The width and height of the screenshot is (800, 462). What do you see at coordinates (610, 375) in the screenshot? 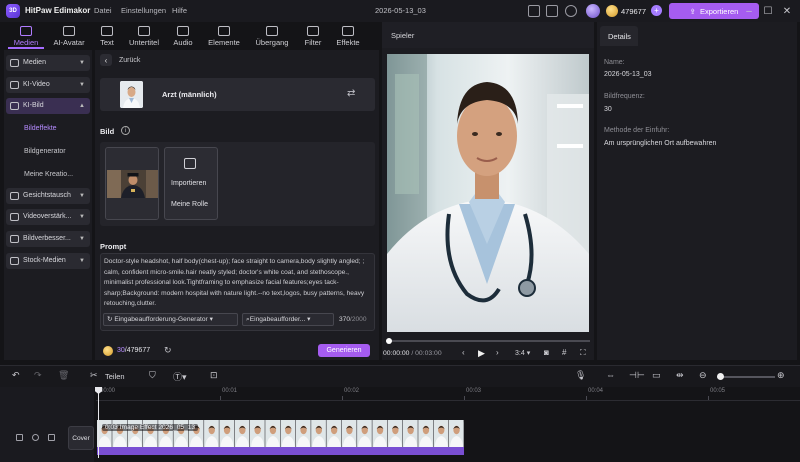
I see `link-icon: ⇔` at bounding box center [610, 375].